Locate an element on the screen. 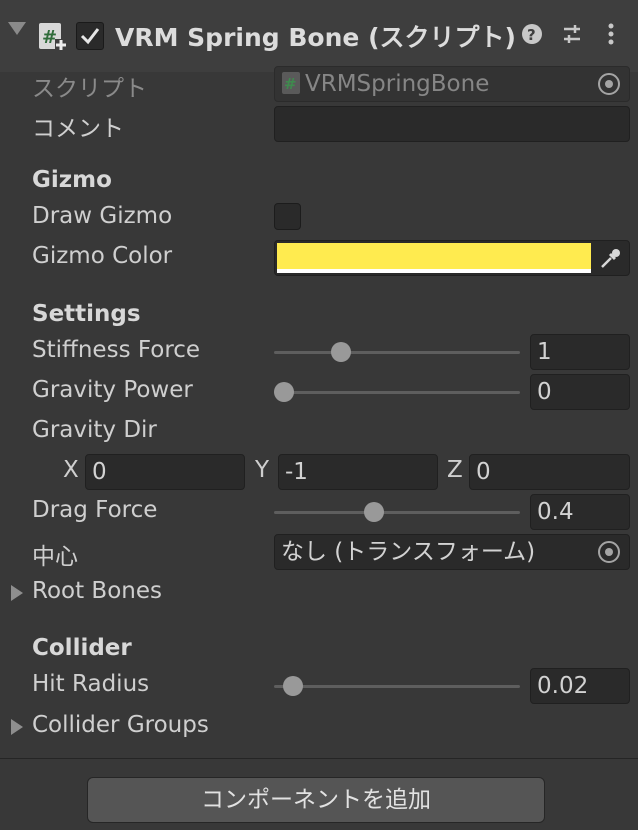 Image resolution: width=638 pixels, height=830 pixels. object-picker-icon is located at coordinates (609, 84).